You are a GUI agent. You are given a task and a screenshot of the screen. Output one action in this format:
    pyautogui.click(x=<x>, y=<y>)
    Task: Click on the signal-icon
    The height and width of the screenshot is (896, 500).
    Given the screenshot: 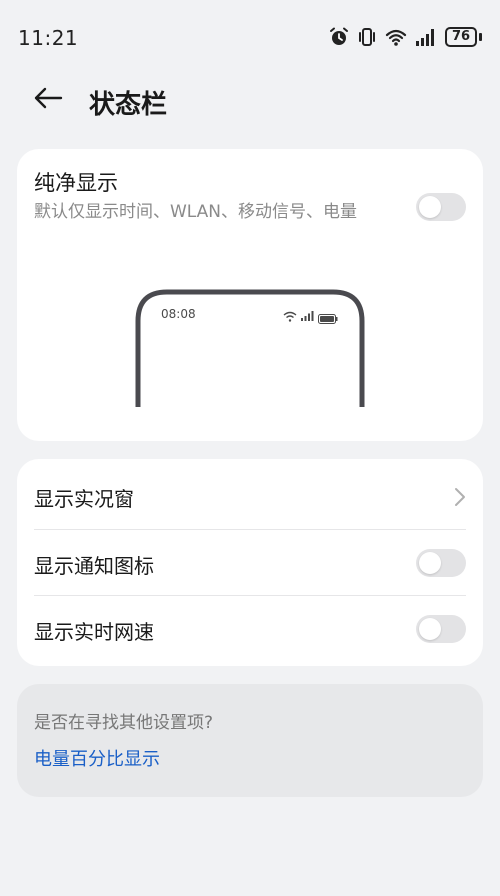 What is the action you would take?
    pyautogui.click(x=426, y=37)
    